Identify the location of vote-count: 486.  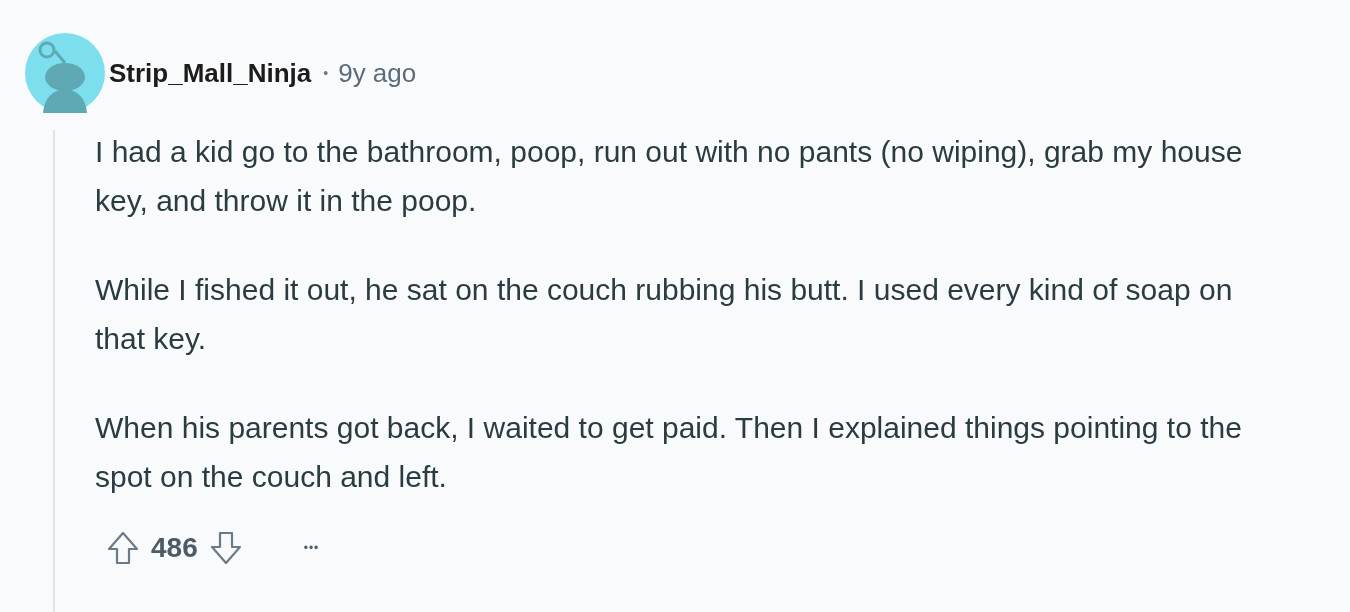
(174, 548).